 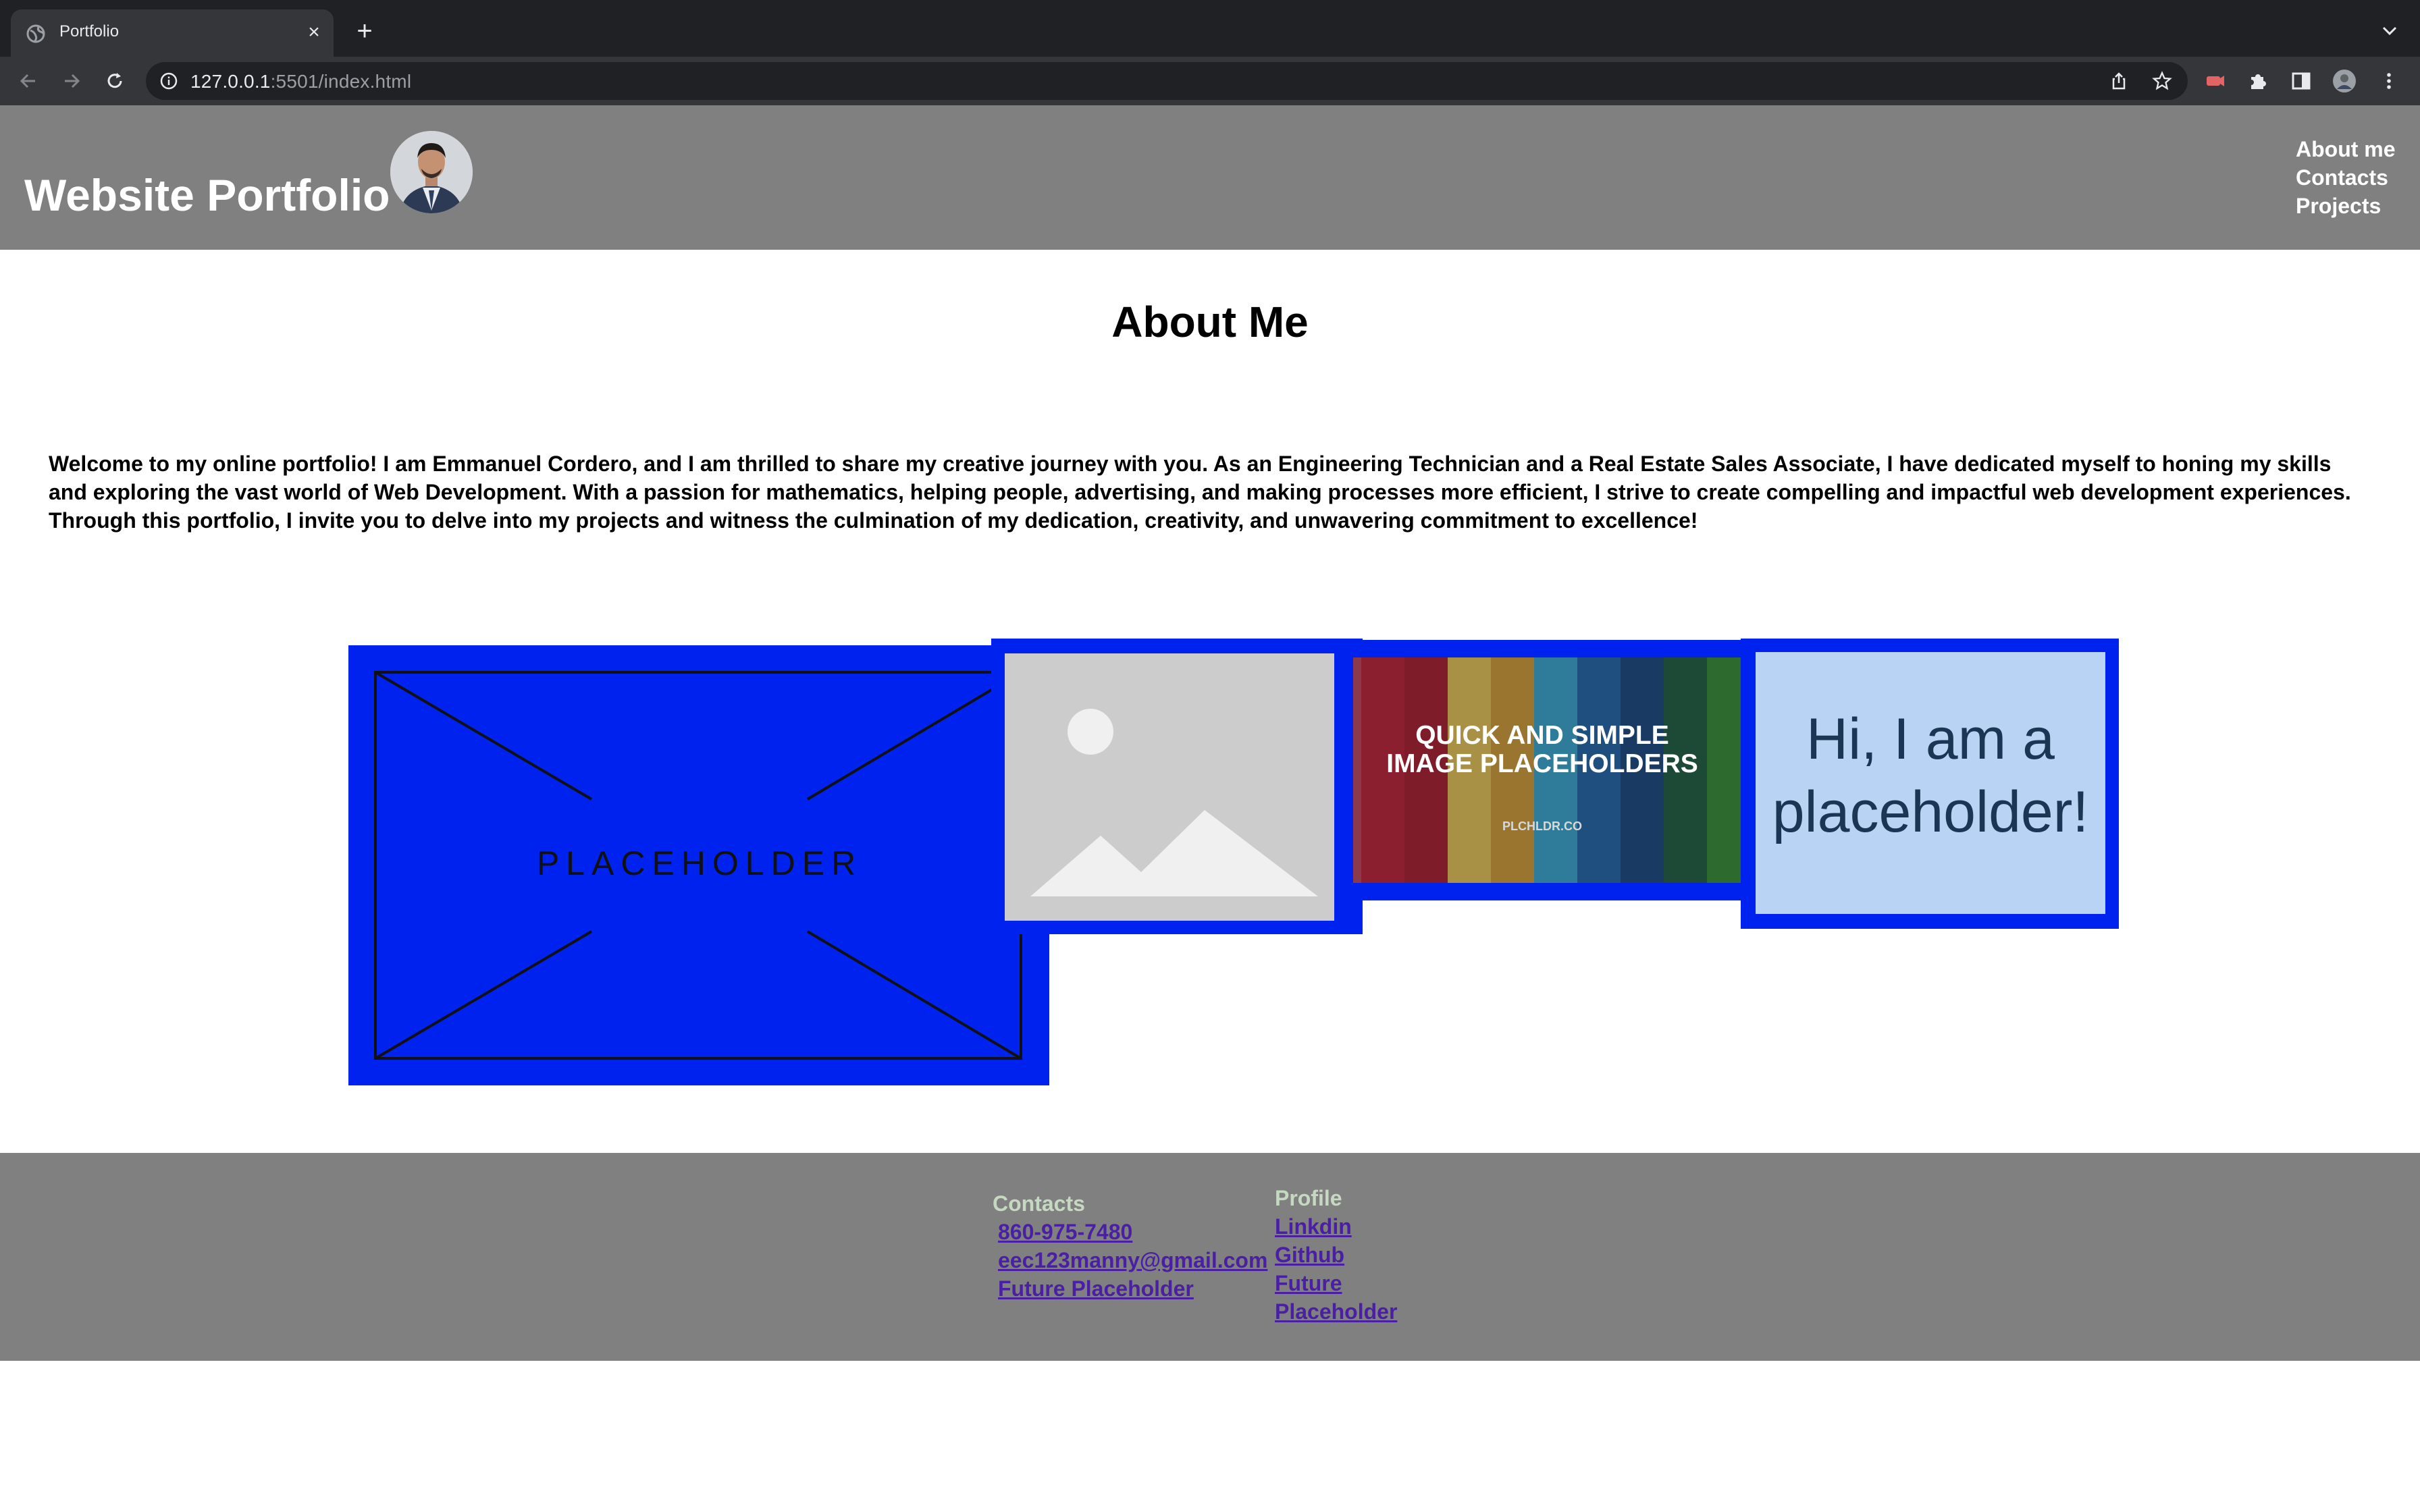 I want to click on placeholder-headline-1: QUICK AND SIMPLE, so click(x=1542, y=735).